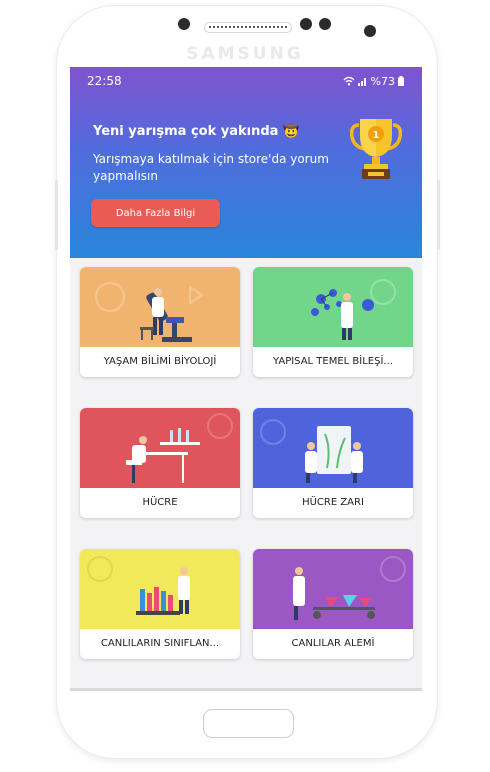 The height and width of the screenshot is (772, 490). I want to click on power-button, so click(438, 215).